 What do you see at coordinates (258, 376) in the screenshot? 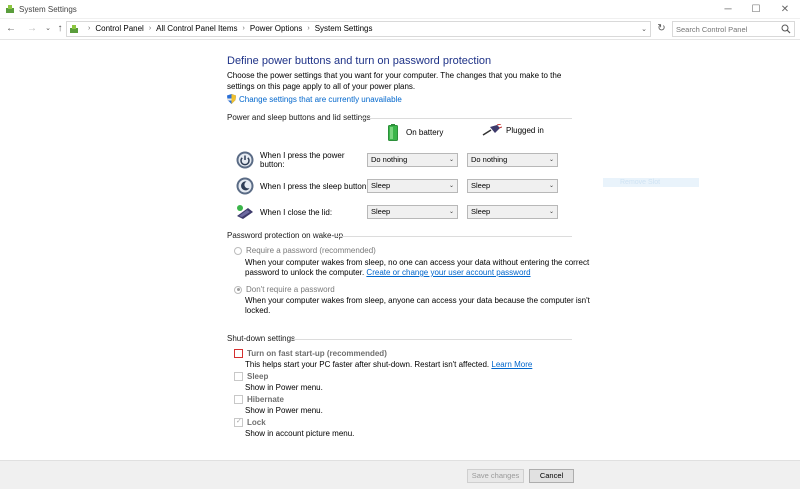
I see `sleep-option-label: Sleep` at bounding box center [258, 376].